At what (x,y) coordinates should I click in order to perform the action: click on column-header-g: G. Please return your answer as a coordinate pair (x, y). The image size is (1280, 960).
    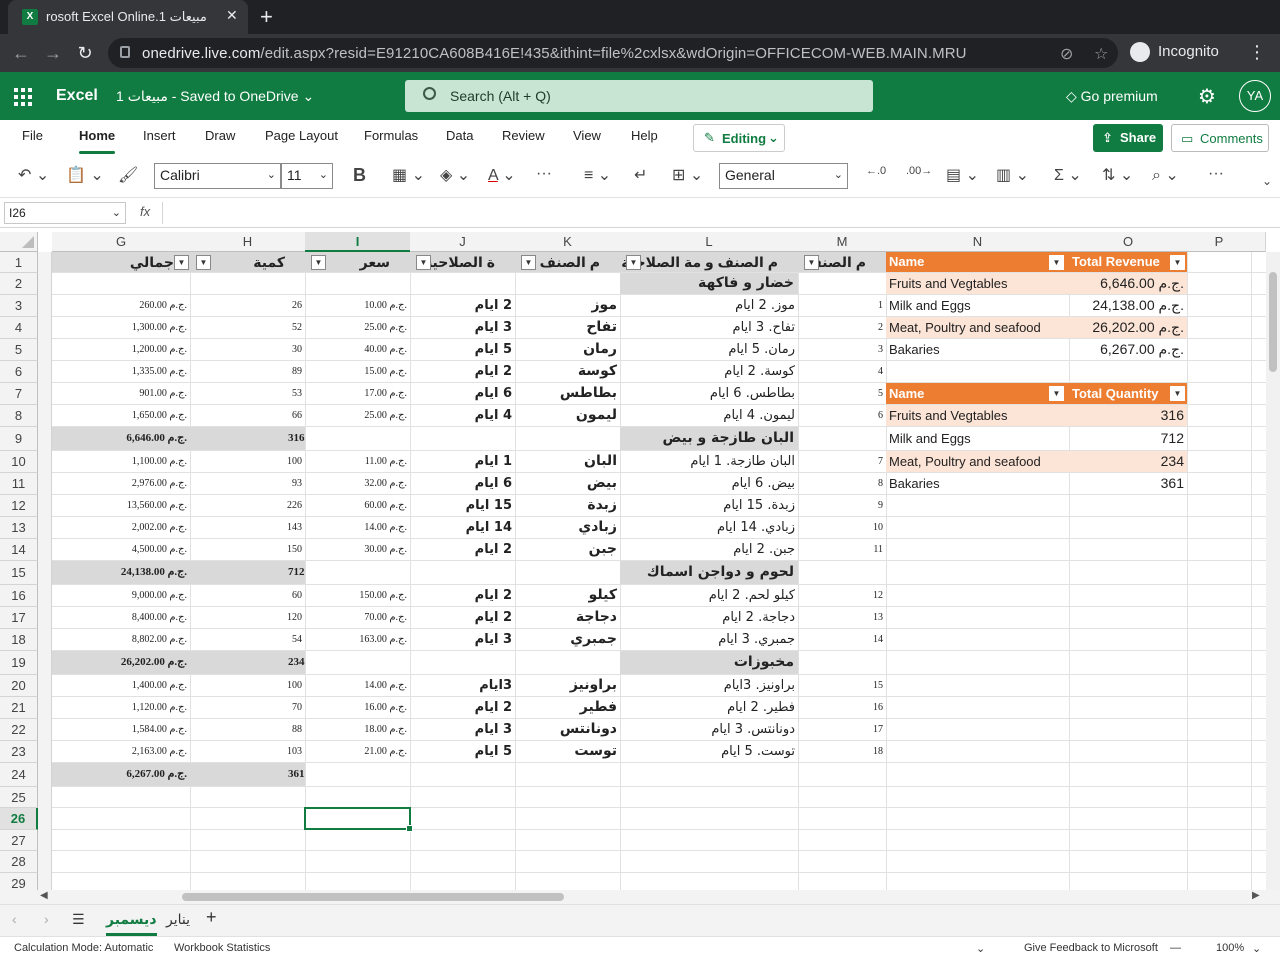
    Looking at the image, I should click on (121, 242).